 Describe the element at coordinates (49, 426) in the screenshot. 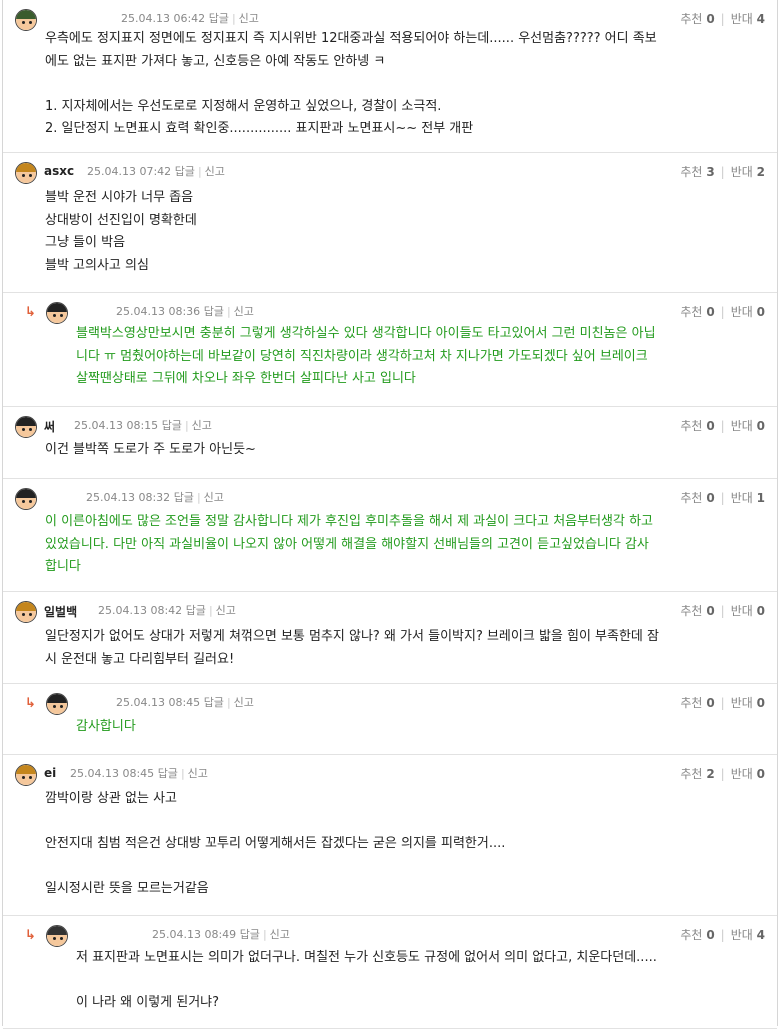

I see `nickname: 써` at that location.